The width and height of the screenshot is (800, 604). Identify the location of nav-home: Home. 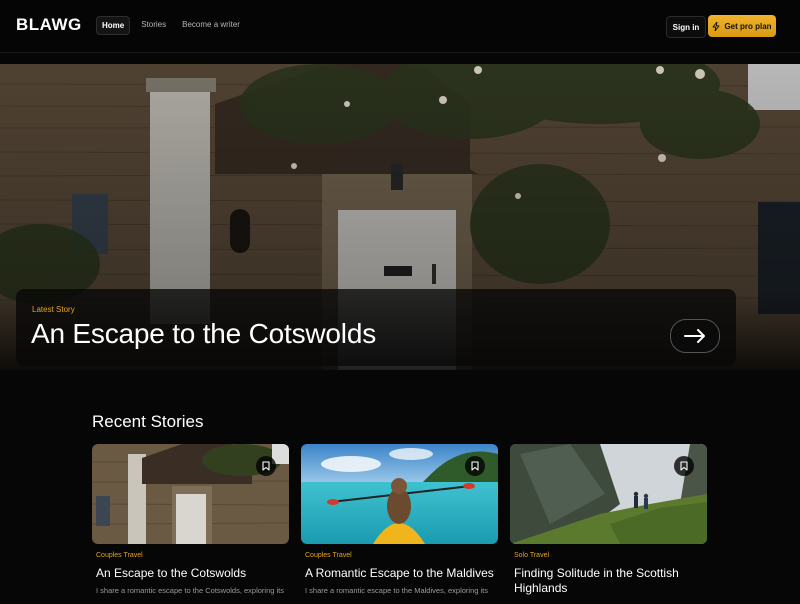
(113, 25).